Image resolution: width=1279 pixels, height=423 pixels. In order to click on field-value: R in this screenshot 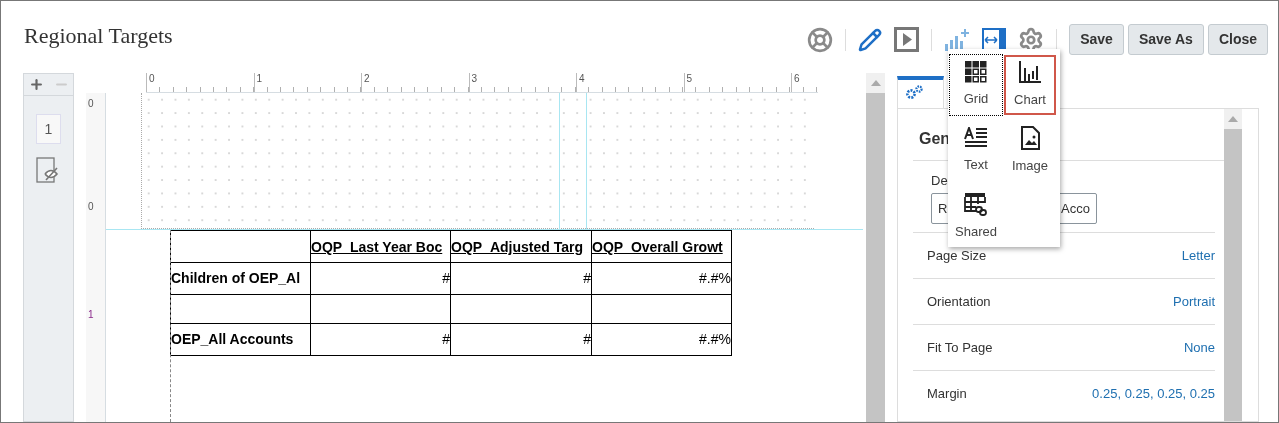, I will do `click(943, 208)`.